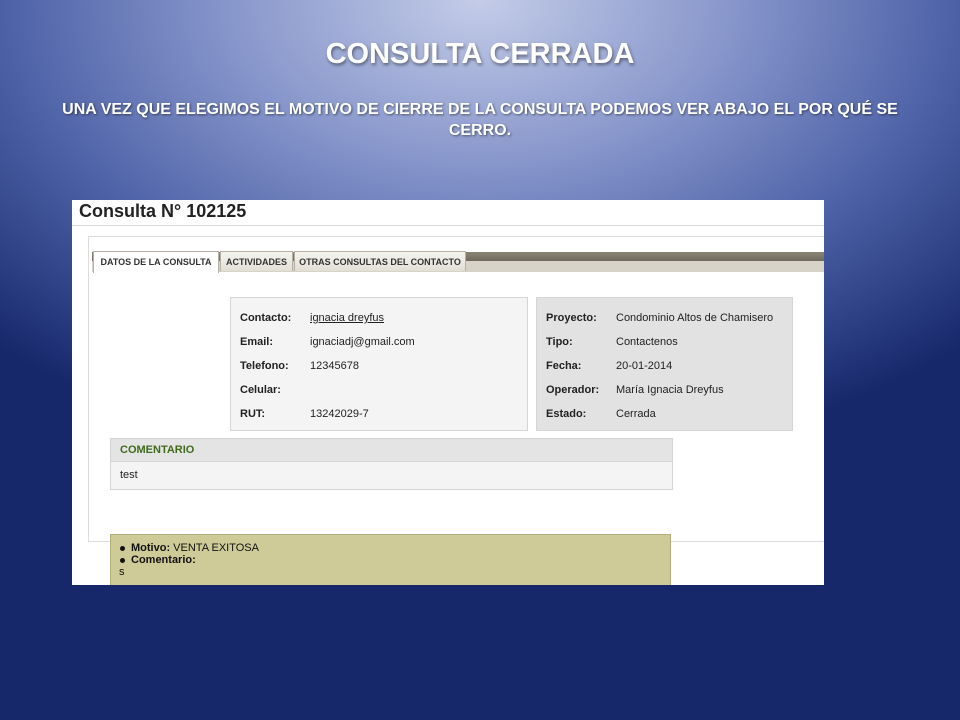  I want to click on celular-label: Celular:, so click(260, 390).